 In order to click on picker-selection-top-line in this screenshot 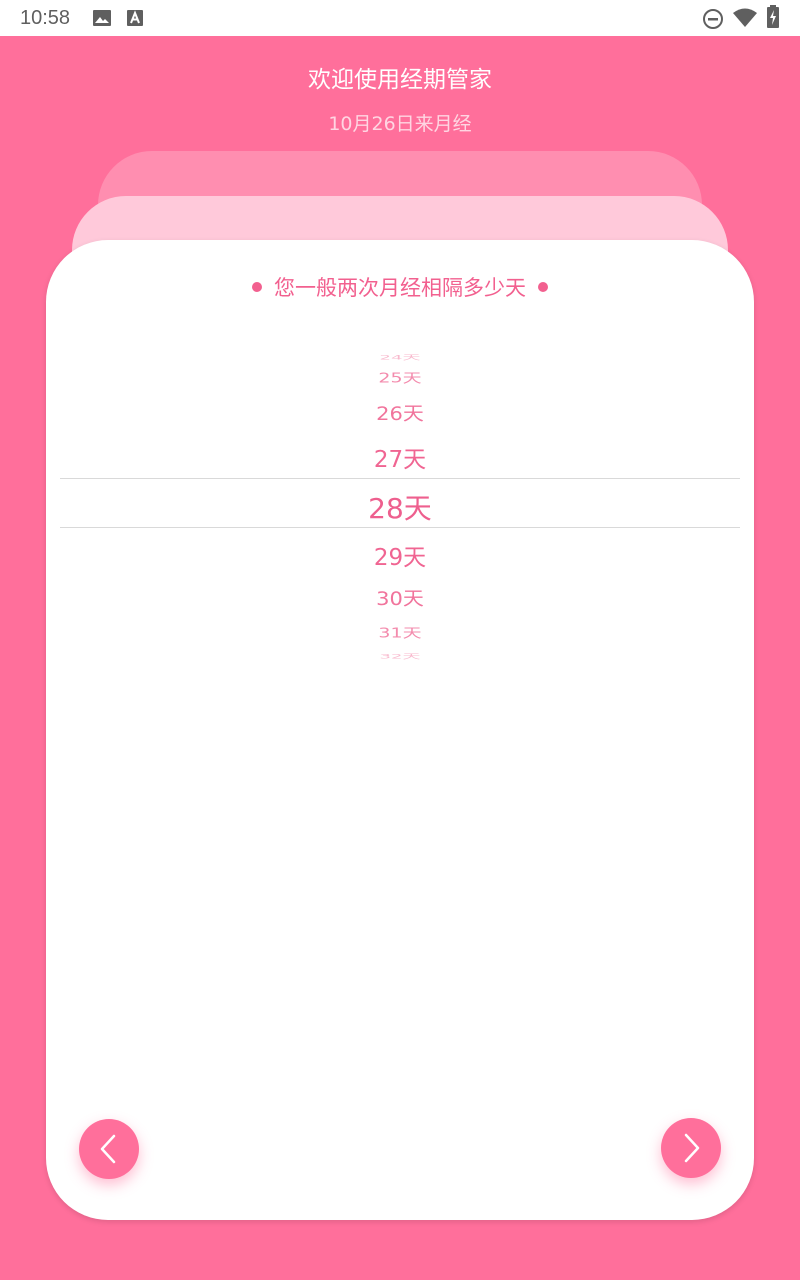, I will do `click(400, 478)`.